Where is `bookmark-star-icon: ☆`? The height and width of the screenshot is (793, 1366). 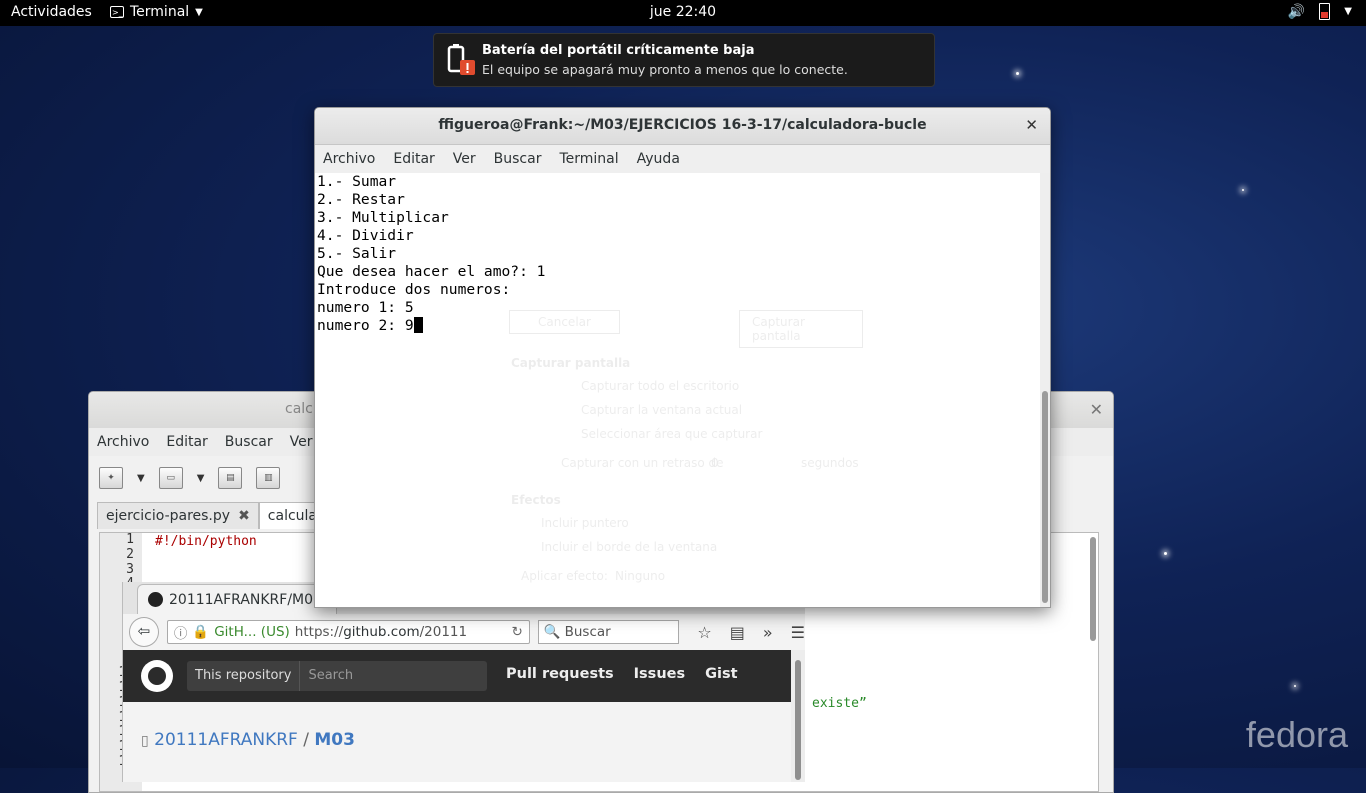 bookmark-star-icon: ☆ is located at coordinates (704, 632).